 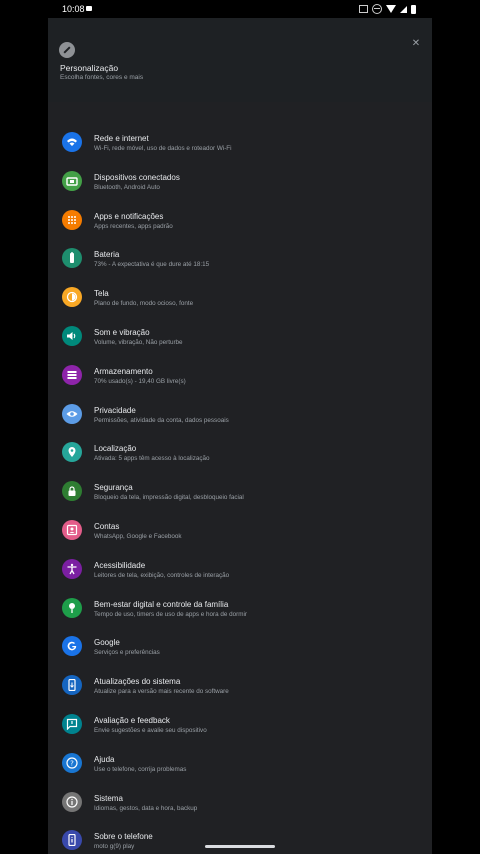 What do you see at coordinates (133, 226) in the screenshot?
I see `item-subtitle: Apps recentes, apps padrão` at bounding box center [133, 226].